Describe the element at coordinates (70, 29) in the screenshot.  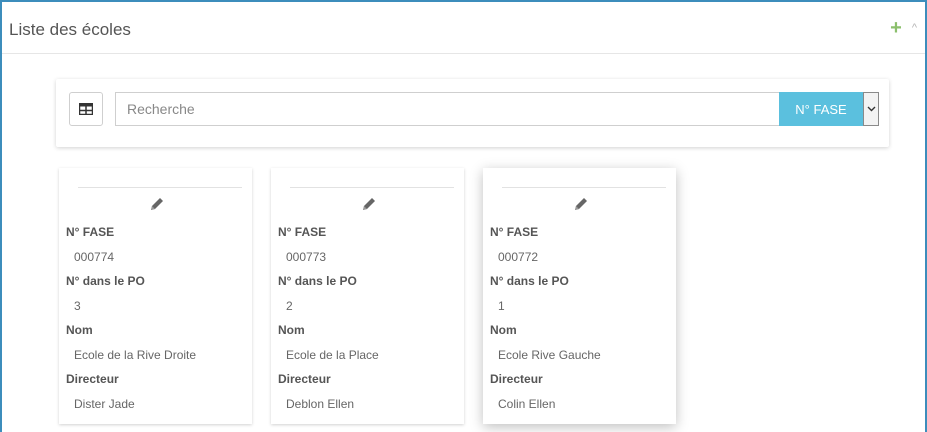
I see `panel-title: Liste des écoles` at that location.